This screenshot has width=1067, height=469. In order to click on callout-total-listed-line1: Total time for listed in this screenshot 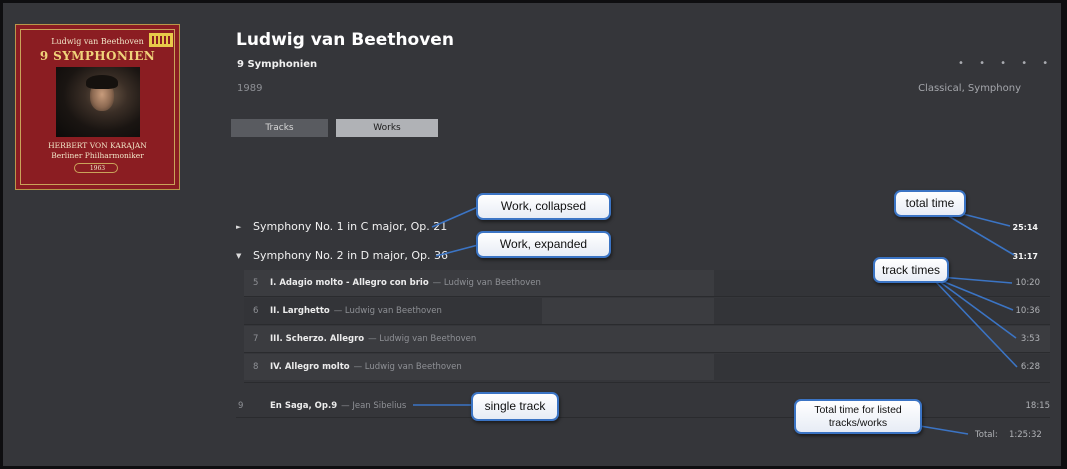, I will do `click(858, 409)`.